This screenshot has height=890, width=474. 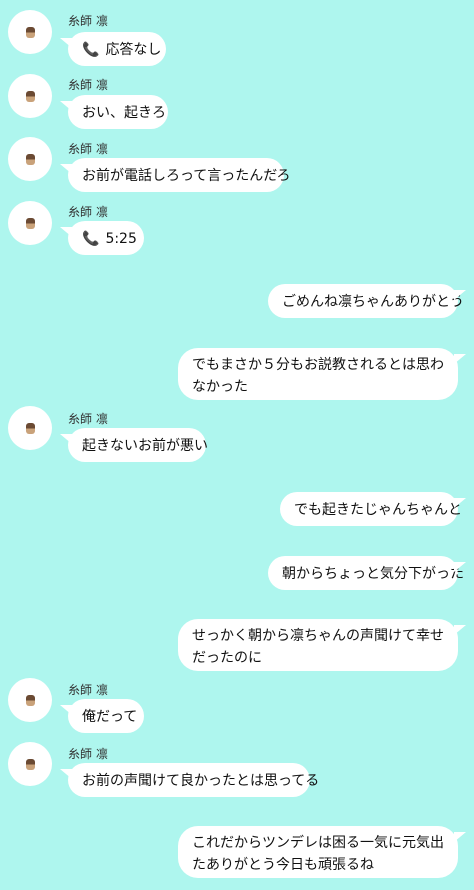 What do you see at coordinates (373, 302) in the screenshot?
I see `message-text: ごめんね凛ちゃんありがとう` at bounding box center [373, 302].